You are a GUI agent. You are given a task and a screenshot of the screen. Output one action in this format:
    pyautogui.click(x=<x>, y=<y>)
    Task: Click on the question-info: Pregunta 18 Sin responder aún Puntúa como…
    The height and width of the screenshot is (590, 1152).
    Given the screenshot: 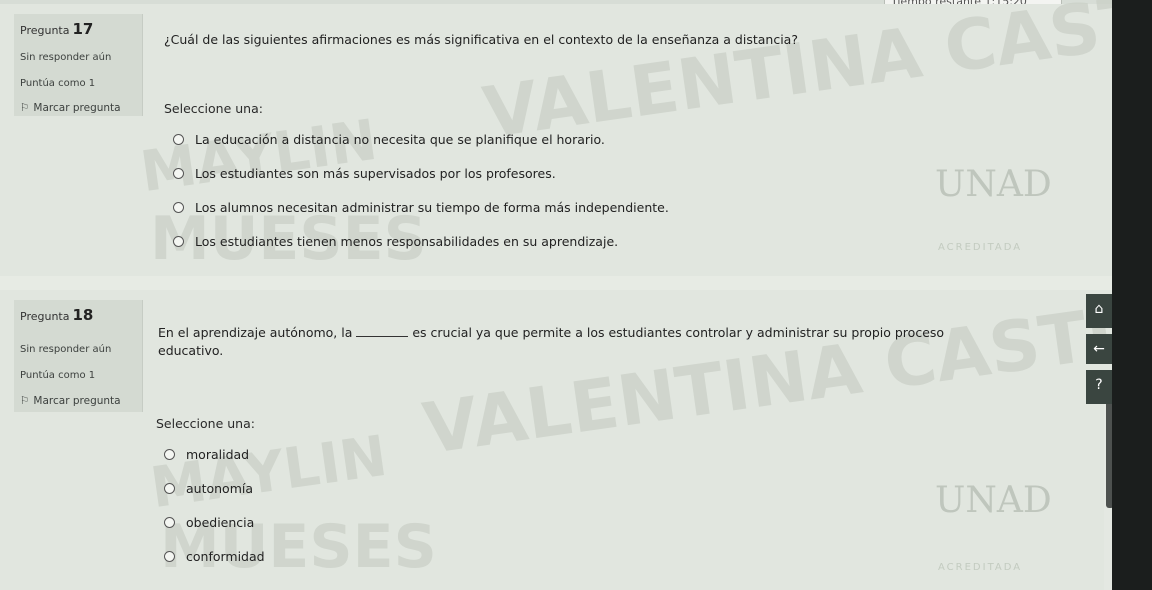 What is the action you would take?
    pyautogui.click(x=78, y=356)
    